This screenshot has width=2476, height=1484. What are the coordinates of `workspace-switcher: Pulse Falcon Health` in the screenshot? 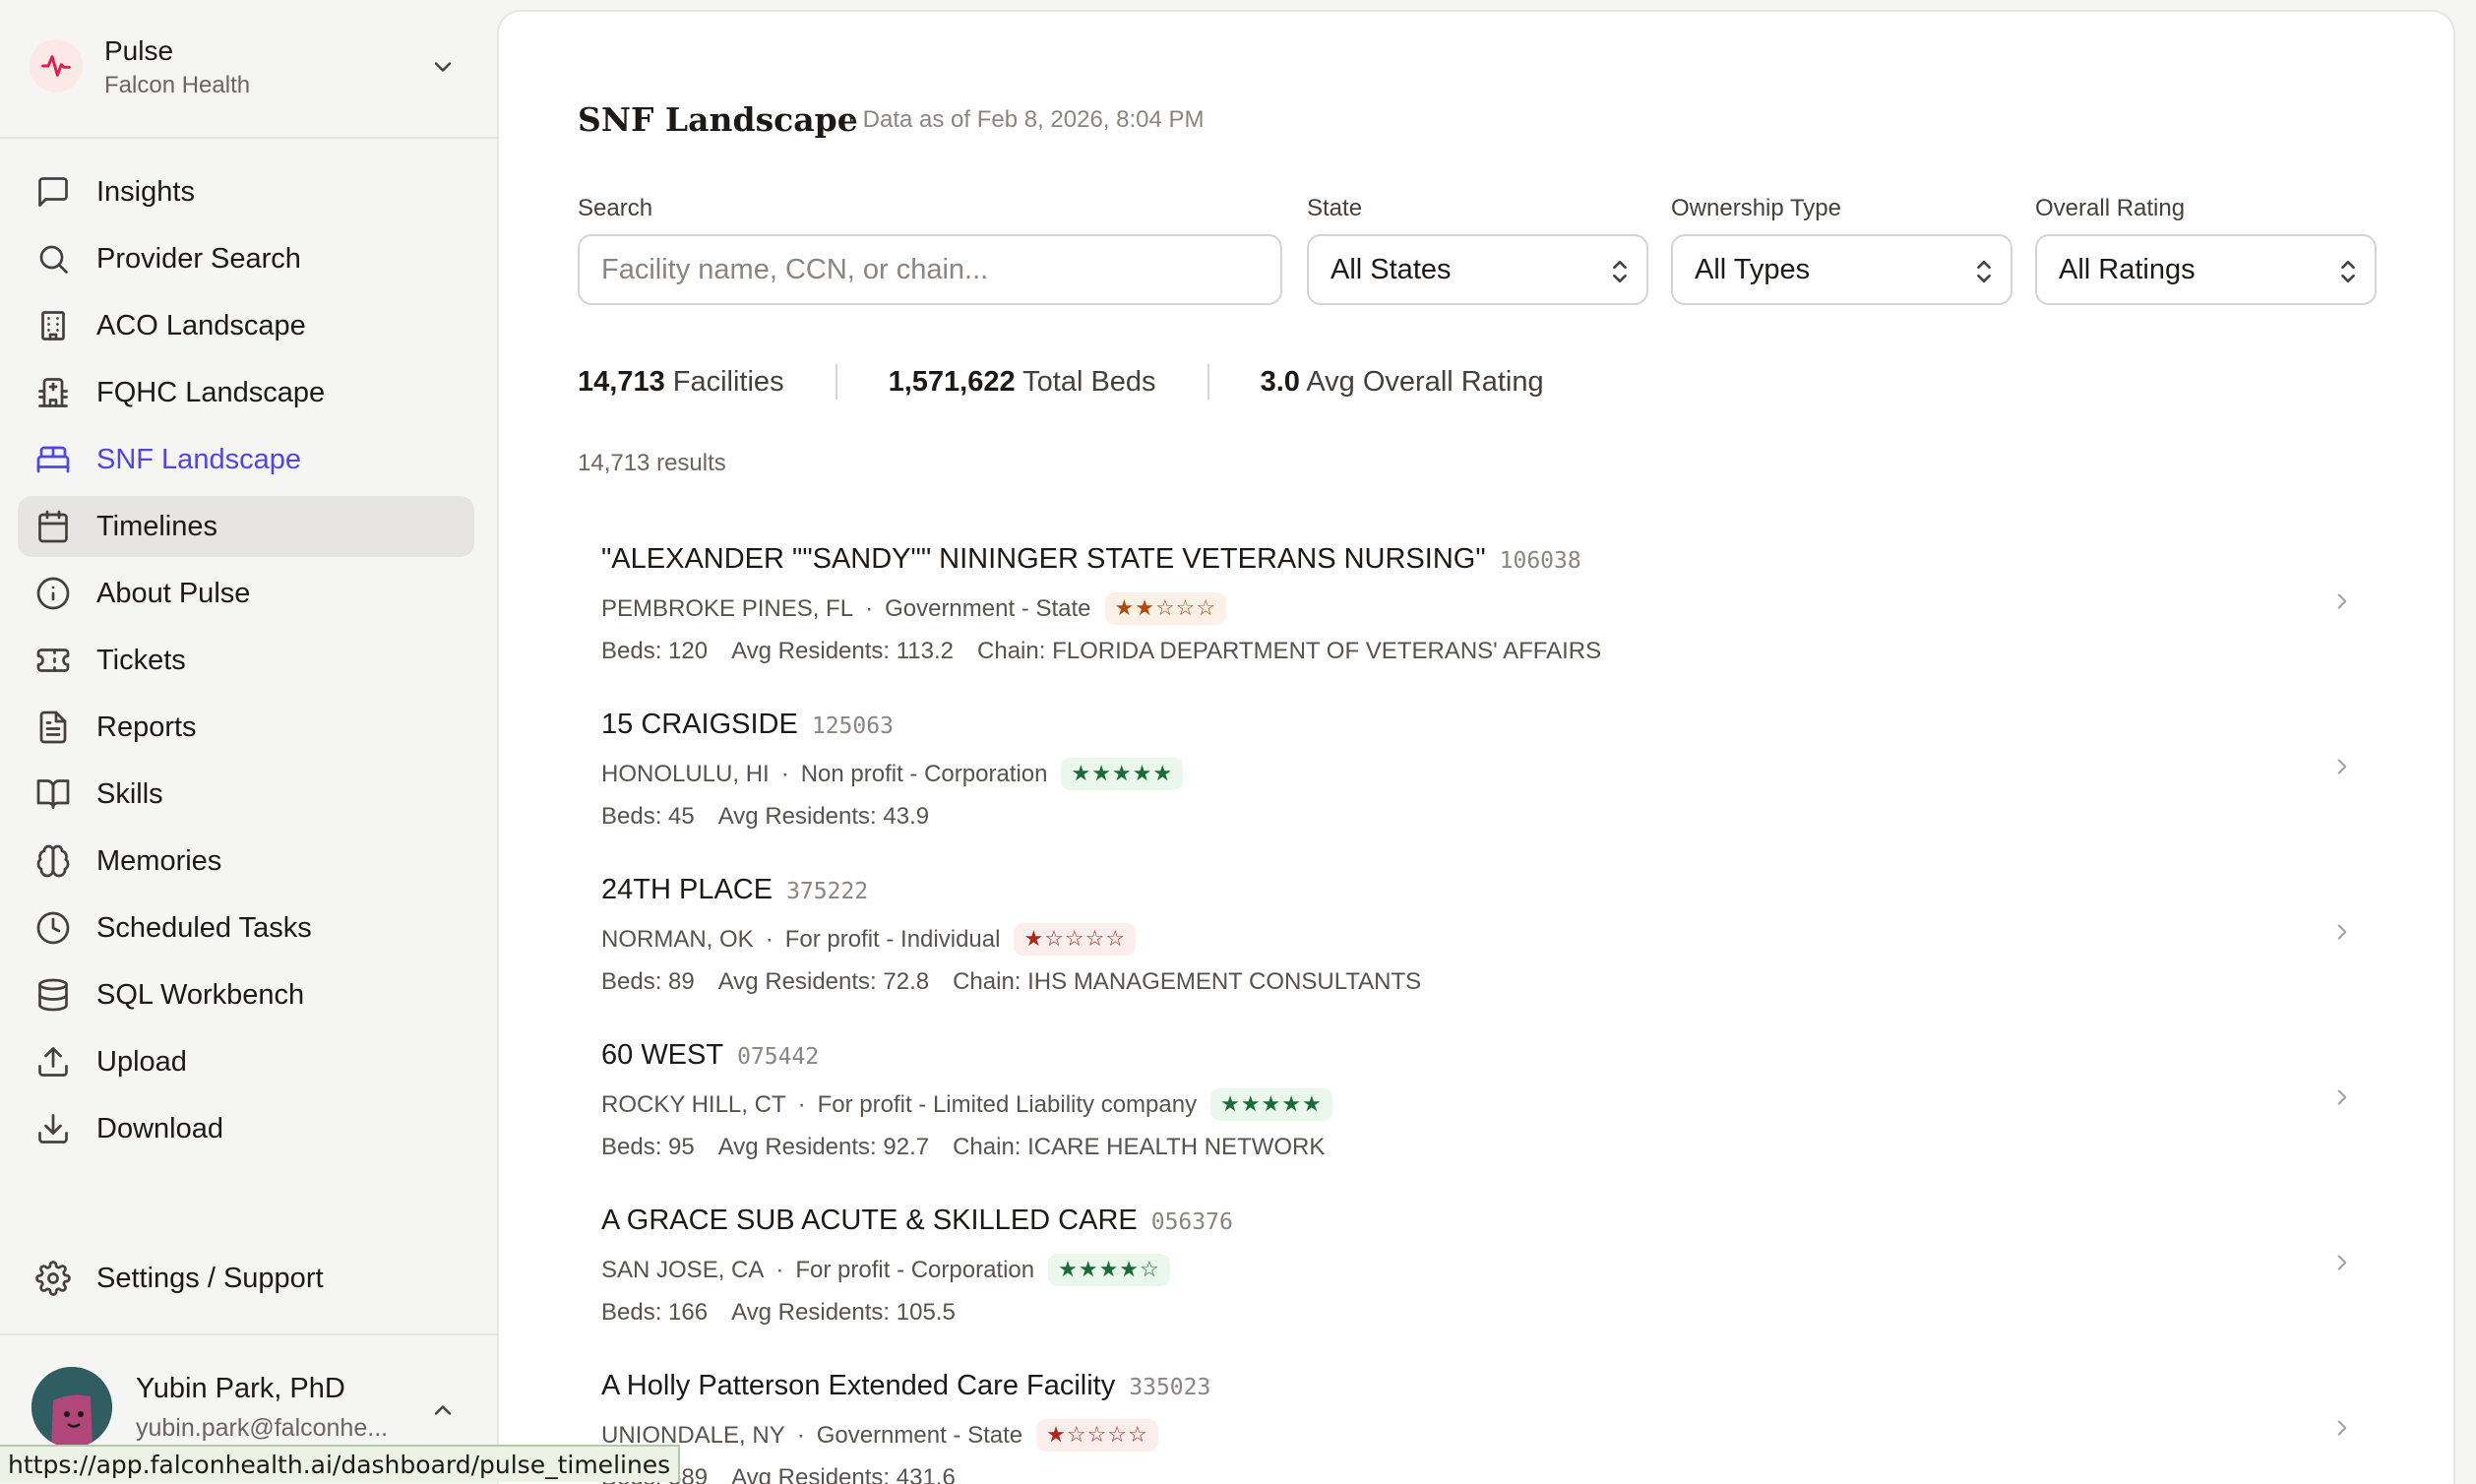 It's located at (248, 69).